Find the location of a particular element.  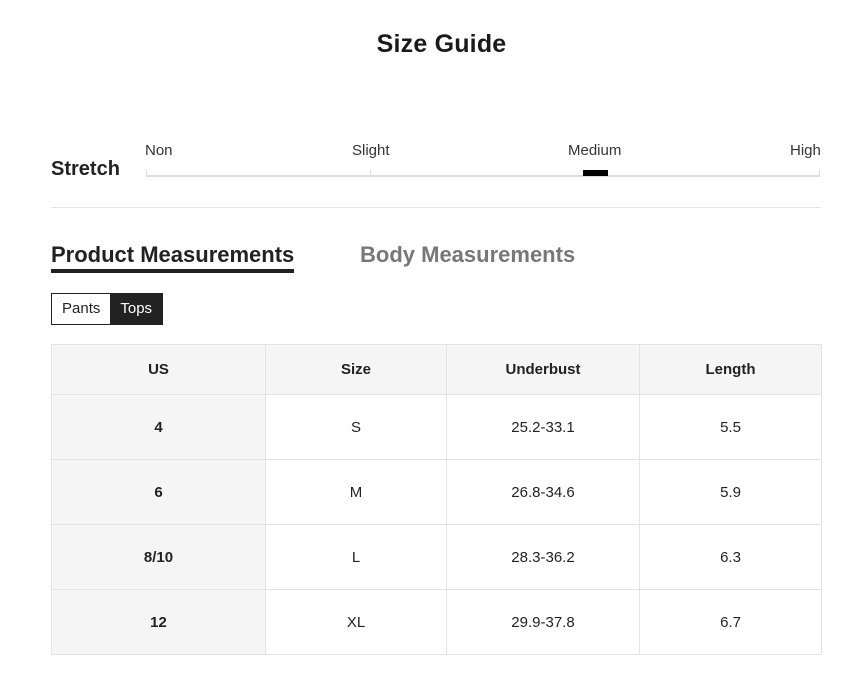

table-header-row: US Size Underbust Length is located at coordinates (436, 369).